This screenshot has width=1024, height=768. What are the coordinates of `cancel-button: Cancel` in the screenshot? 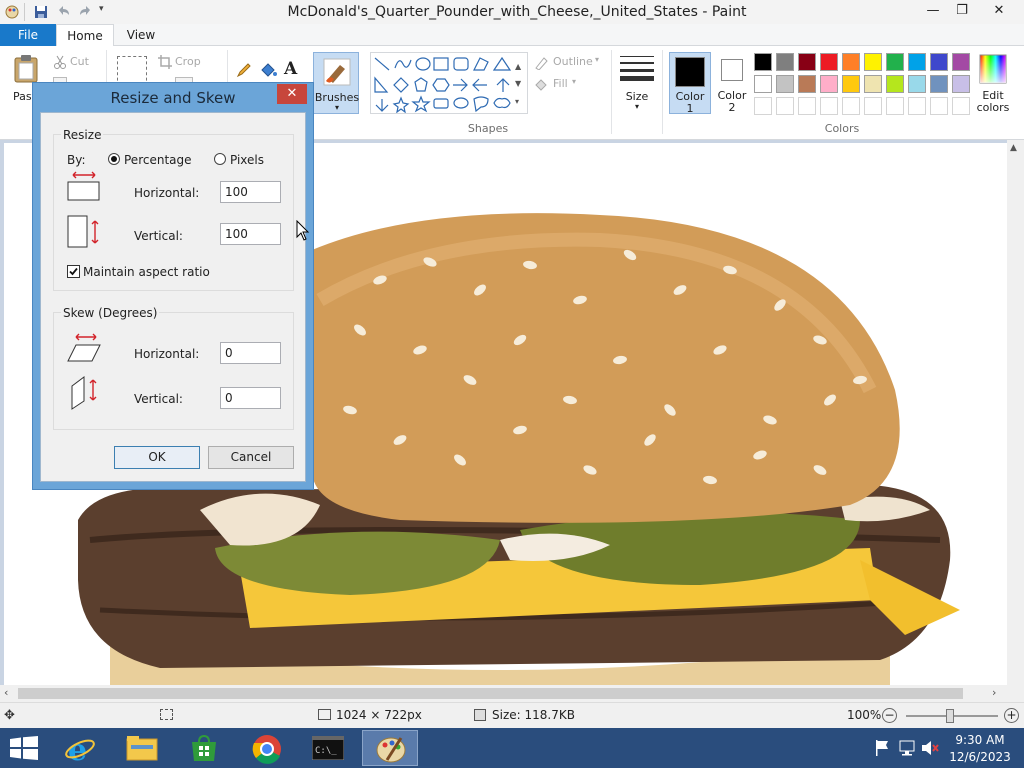 It's located at (251, 457).